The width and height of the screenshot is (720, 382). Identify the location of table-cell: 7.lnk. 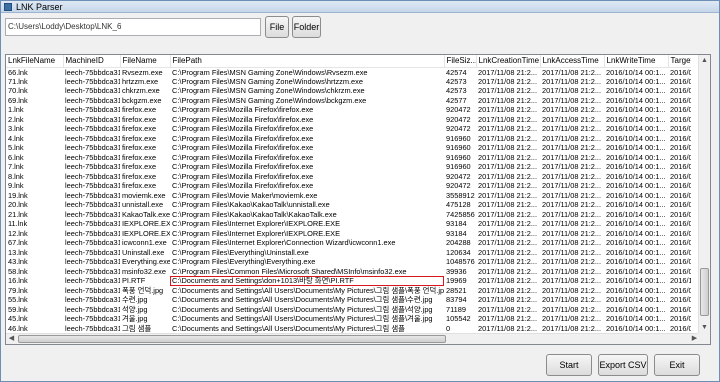
(16, 167).